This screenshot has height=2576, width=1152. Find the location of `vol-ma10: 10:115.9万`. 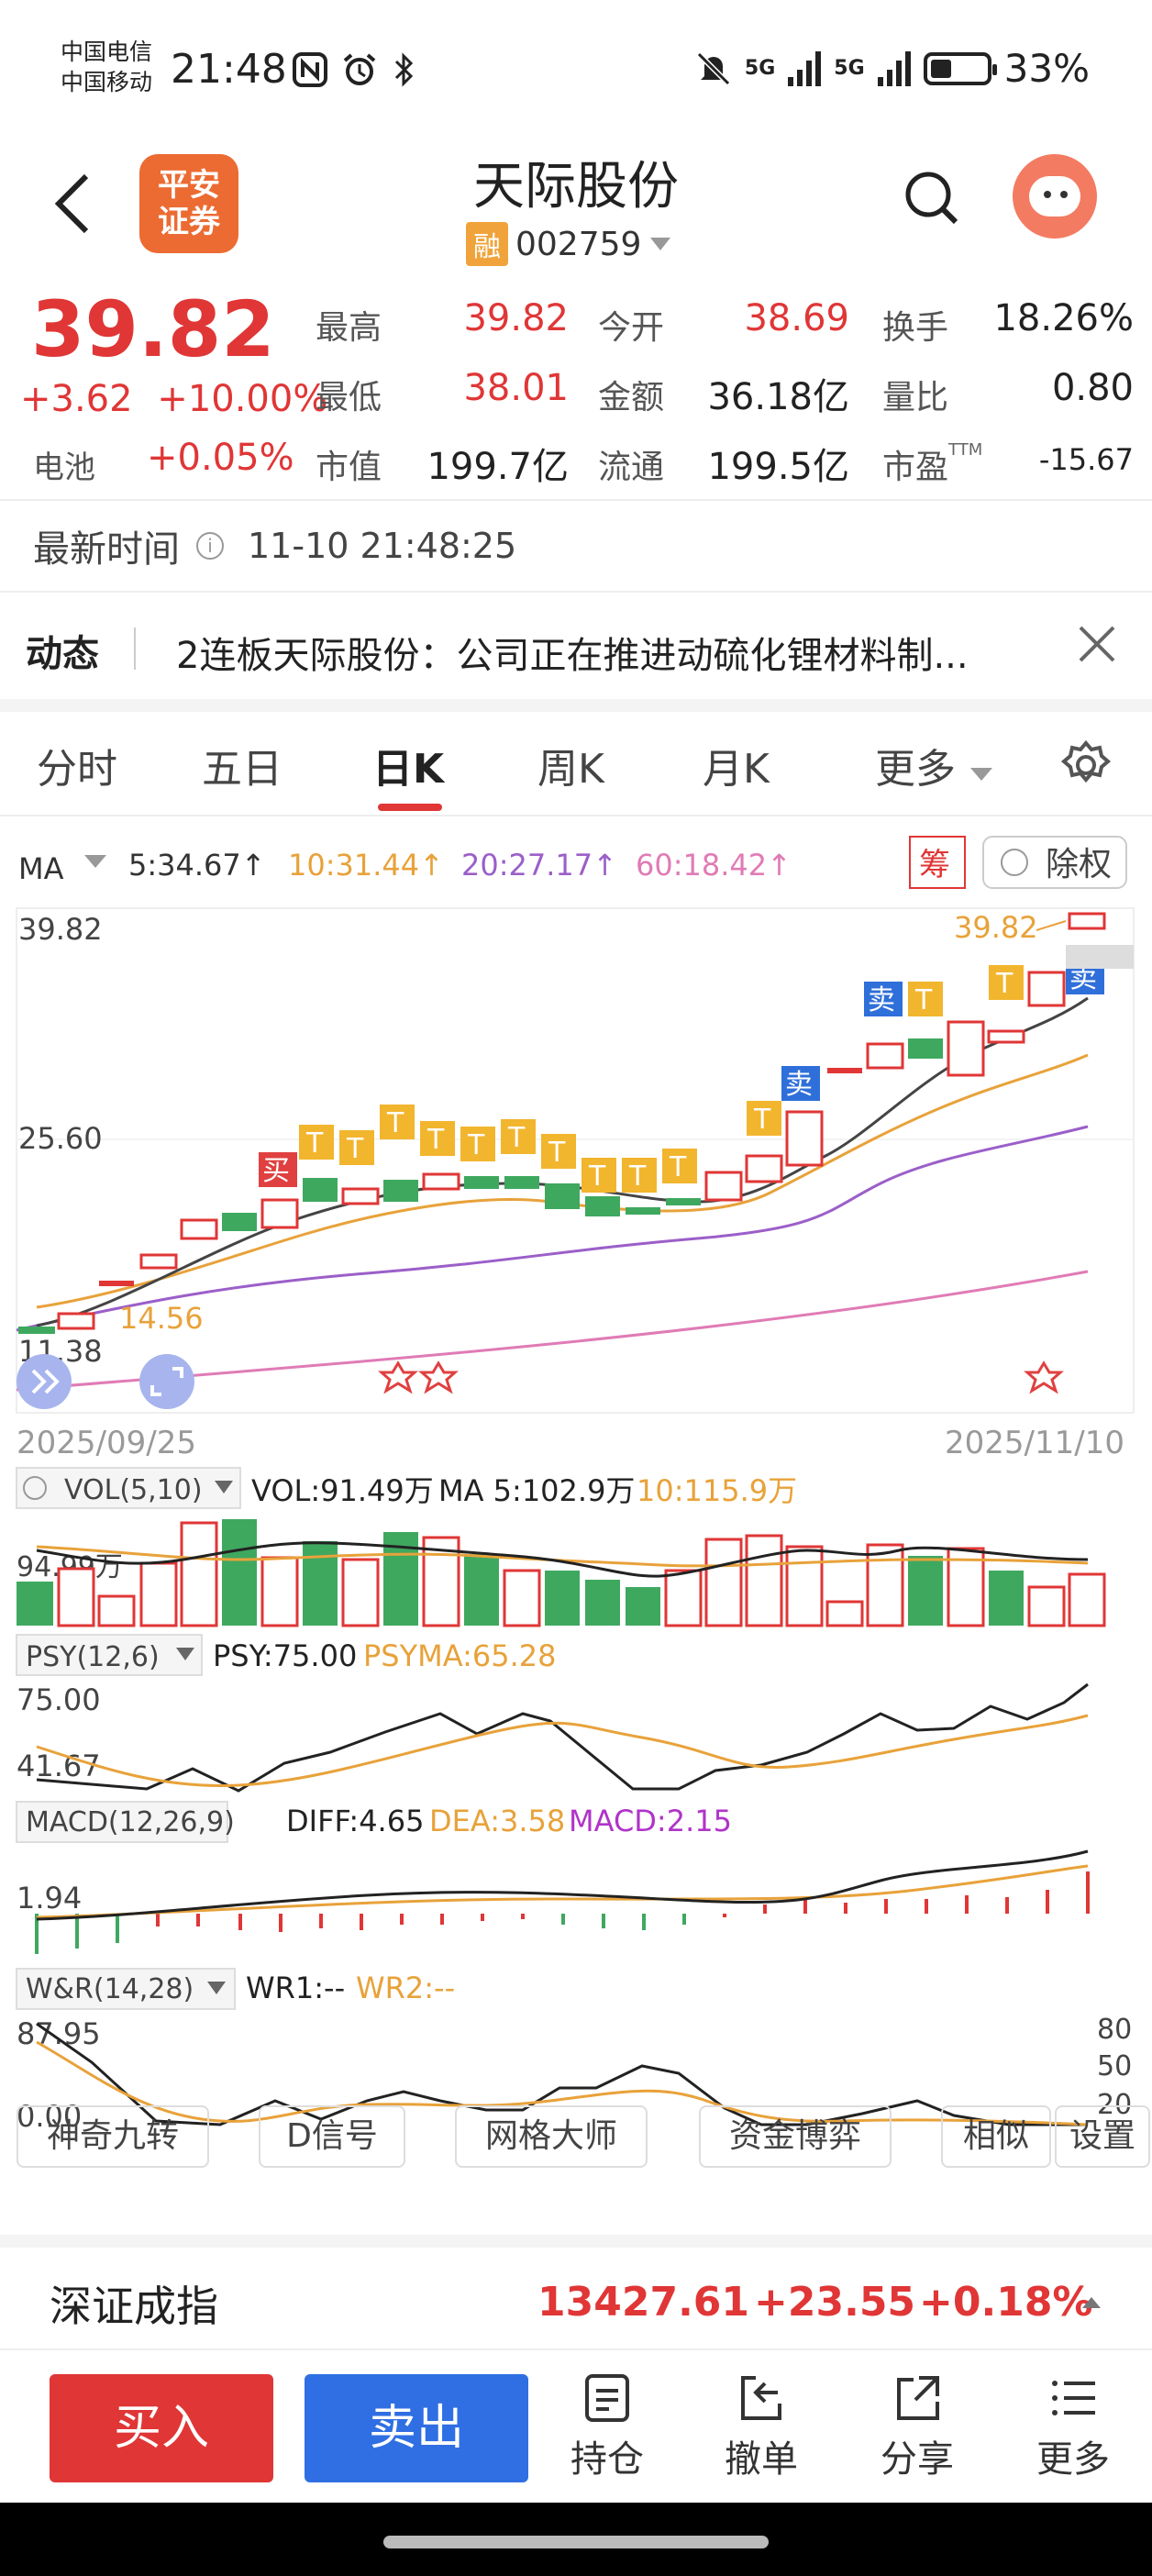

vol-ma10: 10:115.9万 is located at coordinates (717, 1490).